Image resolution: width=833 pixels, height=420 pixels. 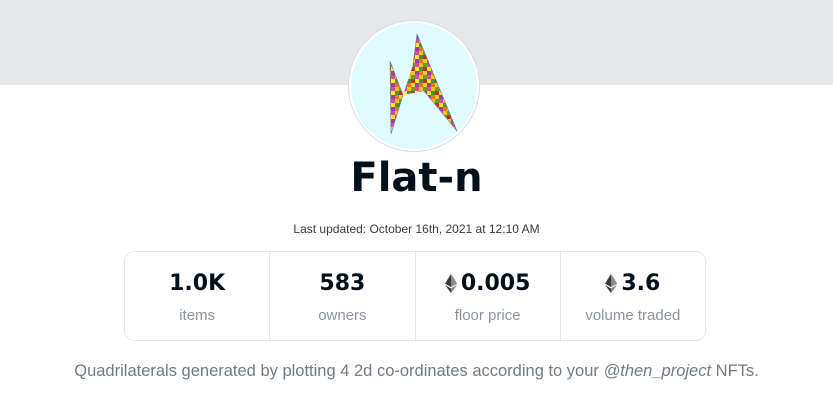 I want to click on stat-label: items, so click(x=197, y=315).